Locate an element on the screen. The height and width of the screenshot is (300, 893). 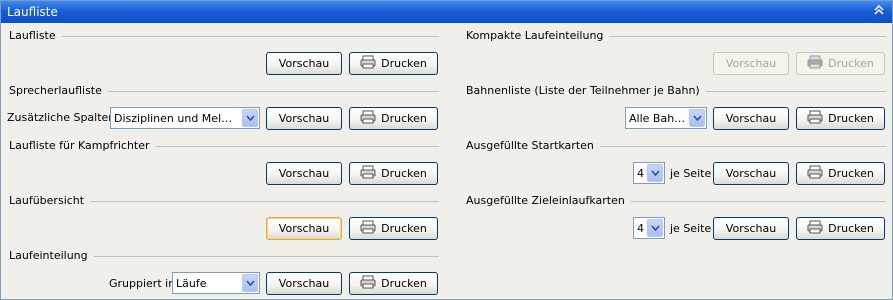
lanes-select: Alle Bahnen is located at coordinates (666, 118).